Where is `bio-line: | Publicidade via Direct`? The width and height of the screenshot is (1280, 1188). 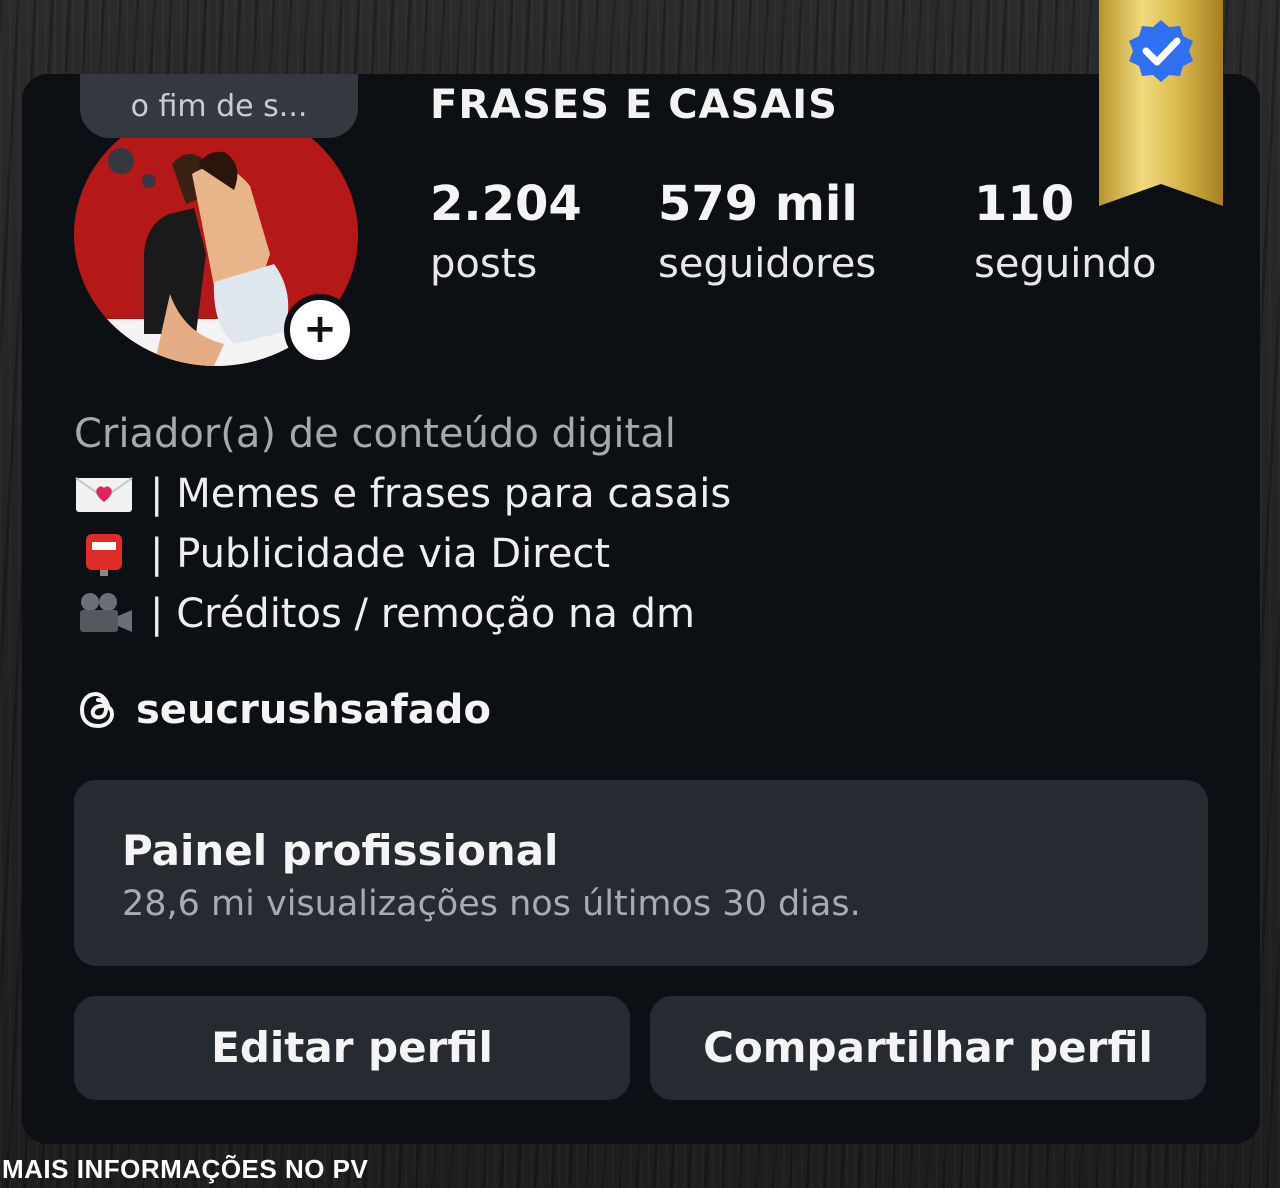
bio-line: | Publicidade via Direct is located at coordinates (402, 554).